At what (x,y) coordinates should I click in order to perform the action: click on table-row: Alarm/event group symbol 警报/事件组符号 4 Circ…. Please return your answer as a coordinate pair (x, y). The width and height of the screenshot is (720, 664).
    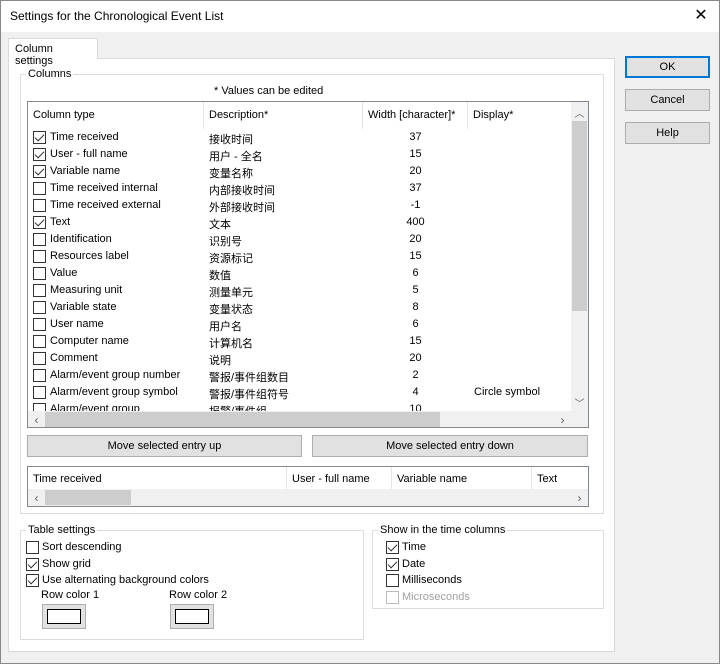
    Looking at the image, I should click on (300, 393).